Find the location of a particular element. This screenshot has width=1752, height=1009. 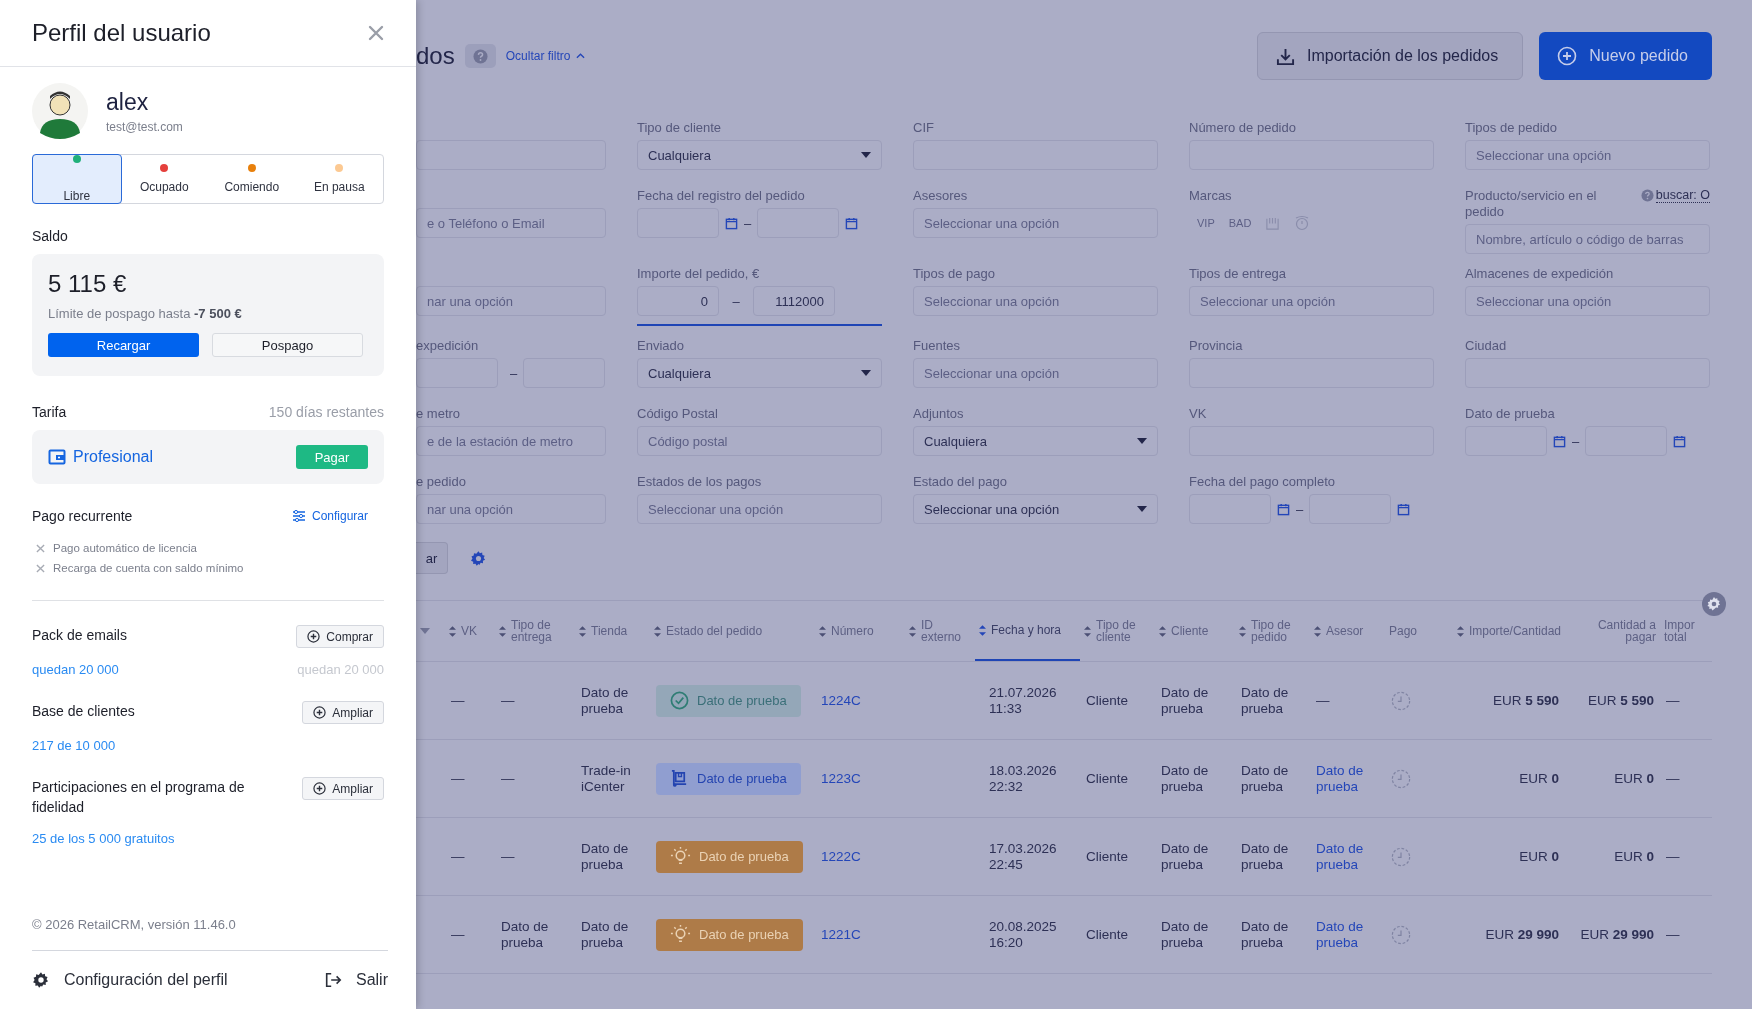

filter-input: Código postal is located at coordinates (759, 441).